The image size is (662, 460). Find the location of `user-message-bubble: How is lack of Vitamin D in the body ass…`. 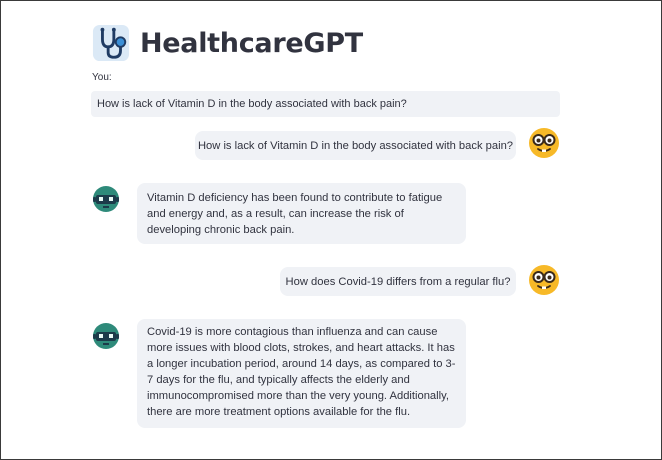

user-message-bubble: How is lack of Vitamin D in the body ass… is located at coordinates (355, 145).